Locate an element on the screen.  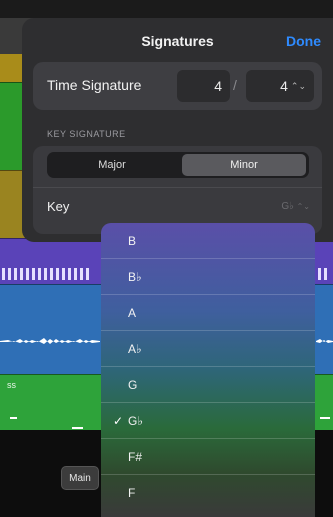
key-option-label: A is located at coordinates (132, 312).